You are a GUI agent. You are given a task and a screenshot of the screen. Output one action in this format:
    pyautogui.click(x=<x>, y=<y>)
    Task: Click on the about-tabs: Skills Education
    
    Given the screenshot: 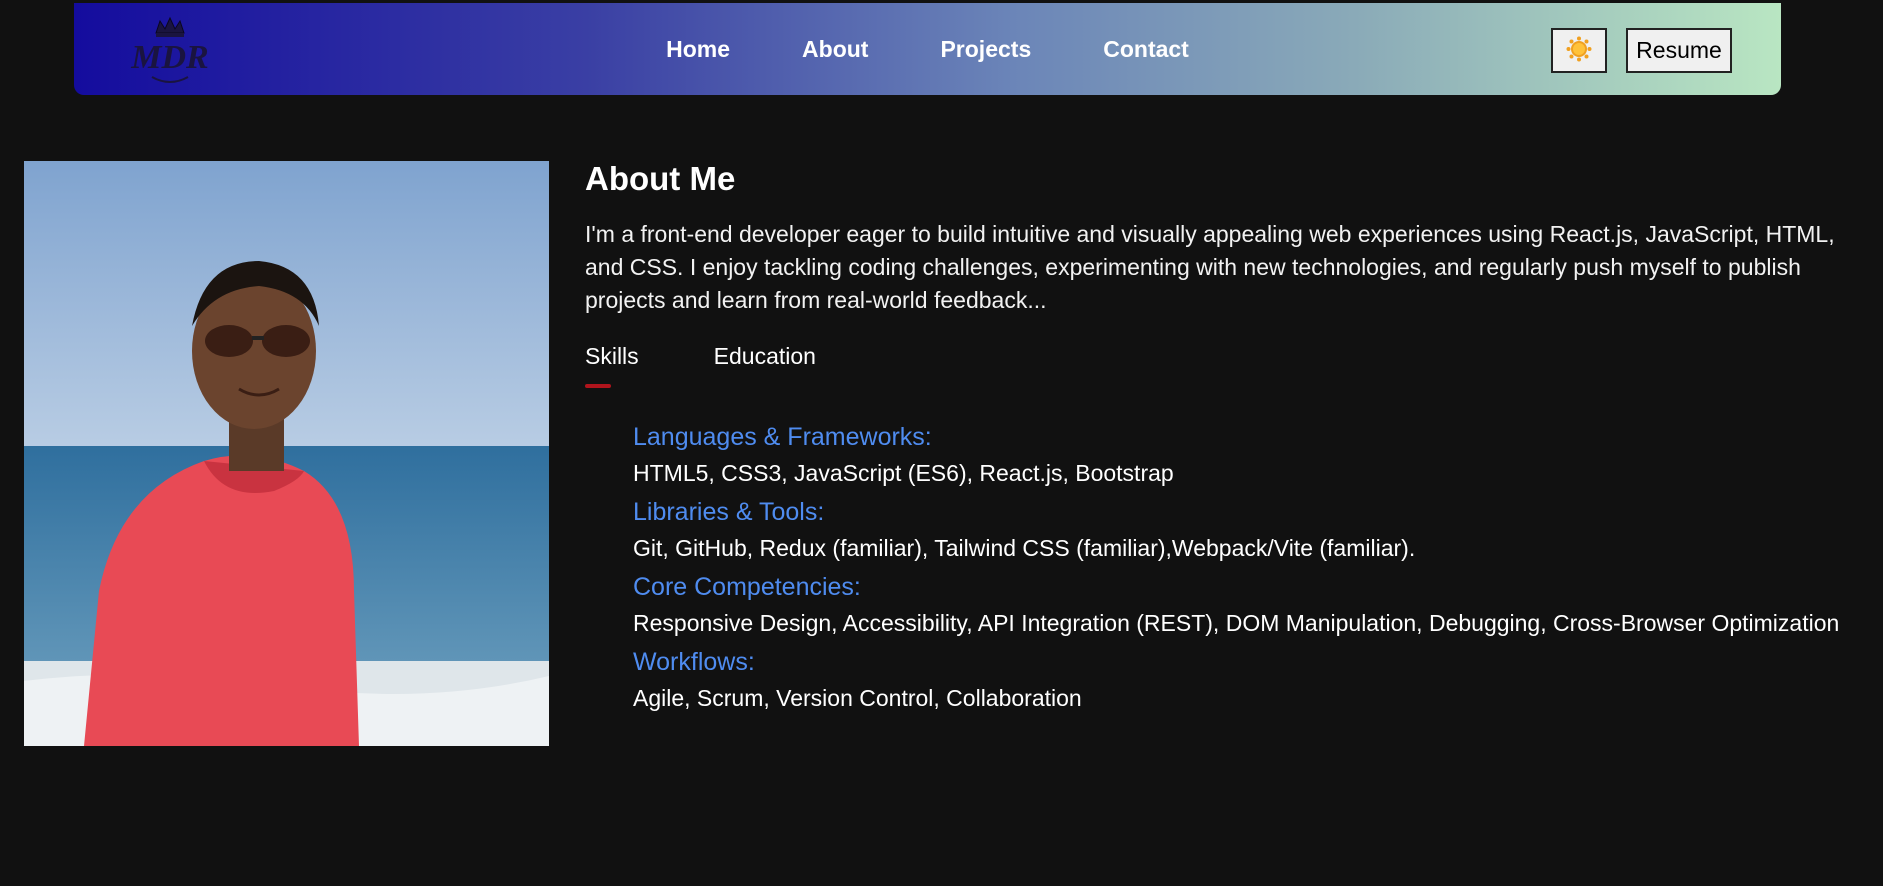 What is the action you would take?
    pyautogui.click(x=1220, y=365)
    